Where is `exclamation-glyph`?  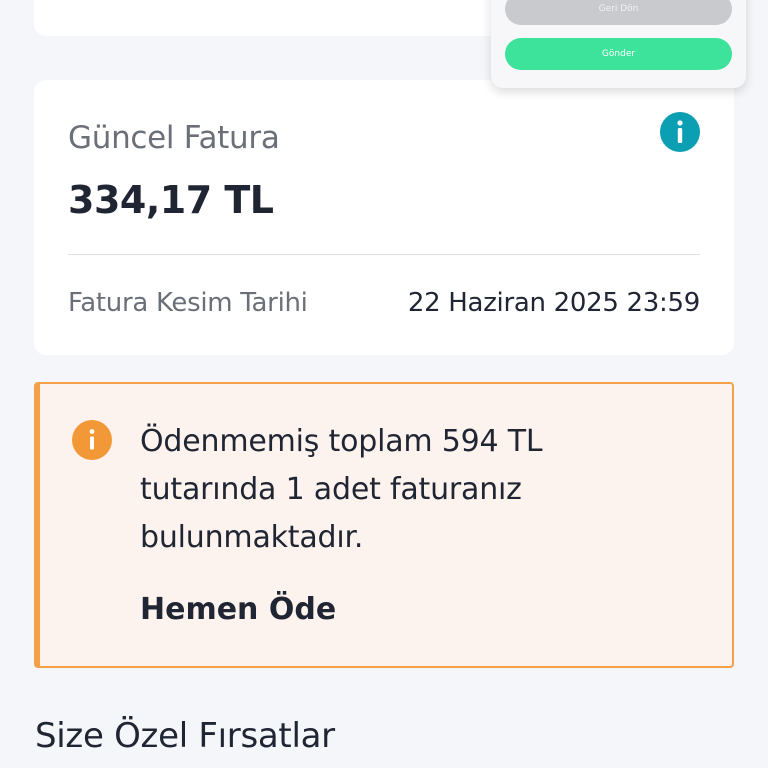 exclamation-glyph is located at coordinates (92, 439).